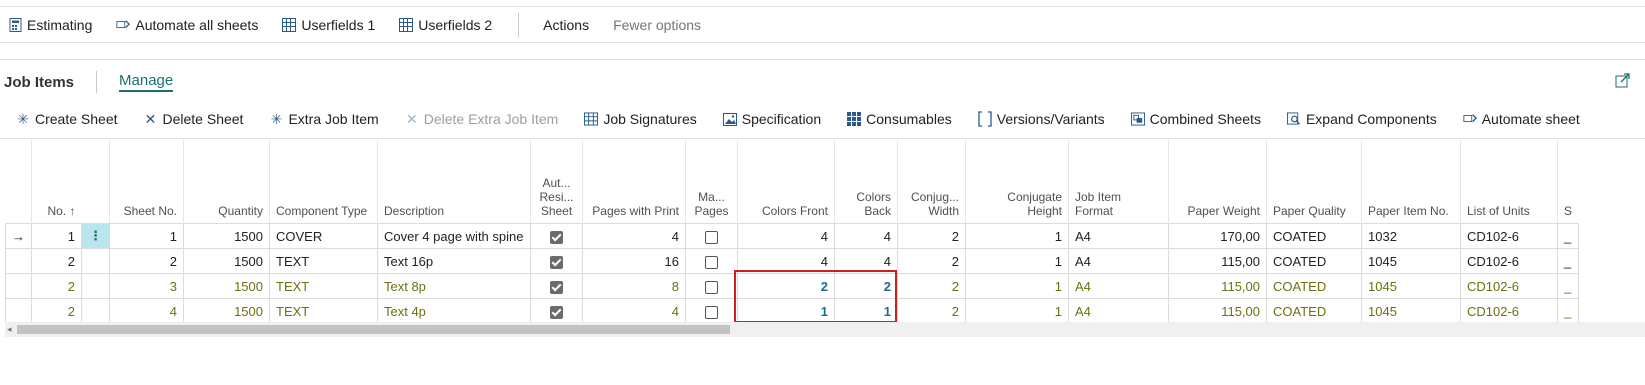 The height and width of the screenshot is (385, 1645). What do you see at coordinates (866, 182) in the screenshot?
I see `column-header-colors-back: Colors Back` at bounding box center [866, 182].